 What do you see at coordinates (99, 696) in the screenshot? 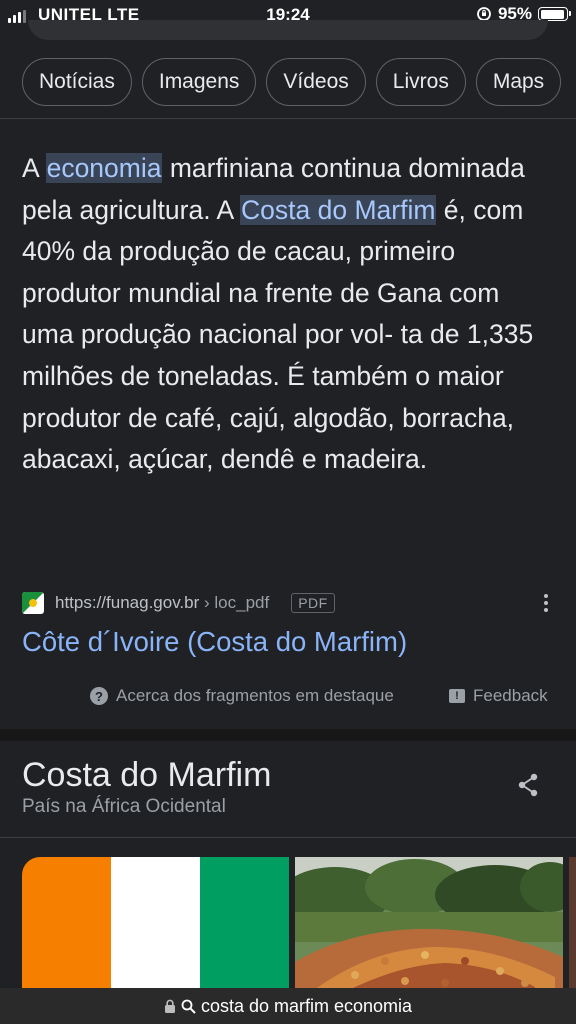
I see `help-icon: ?` at bounding box center [99, 696].